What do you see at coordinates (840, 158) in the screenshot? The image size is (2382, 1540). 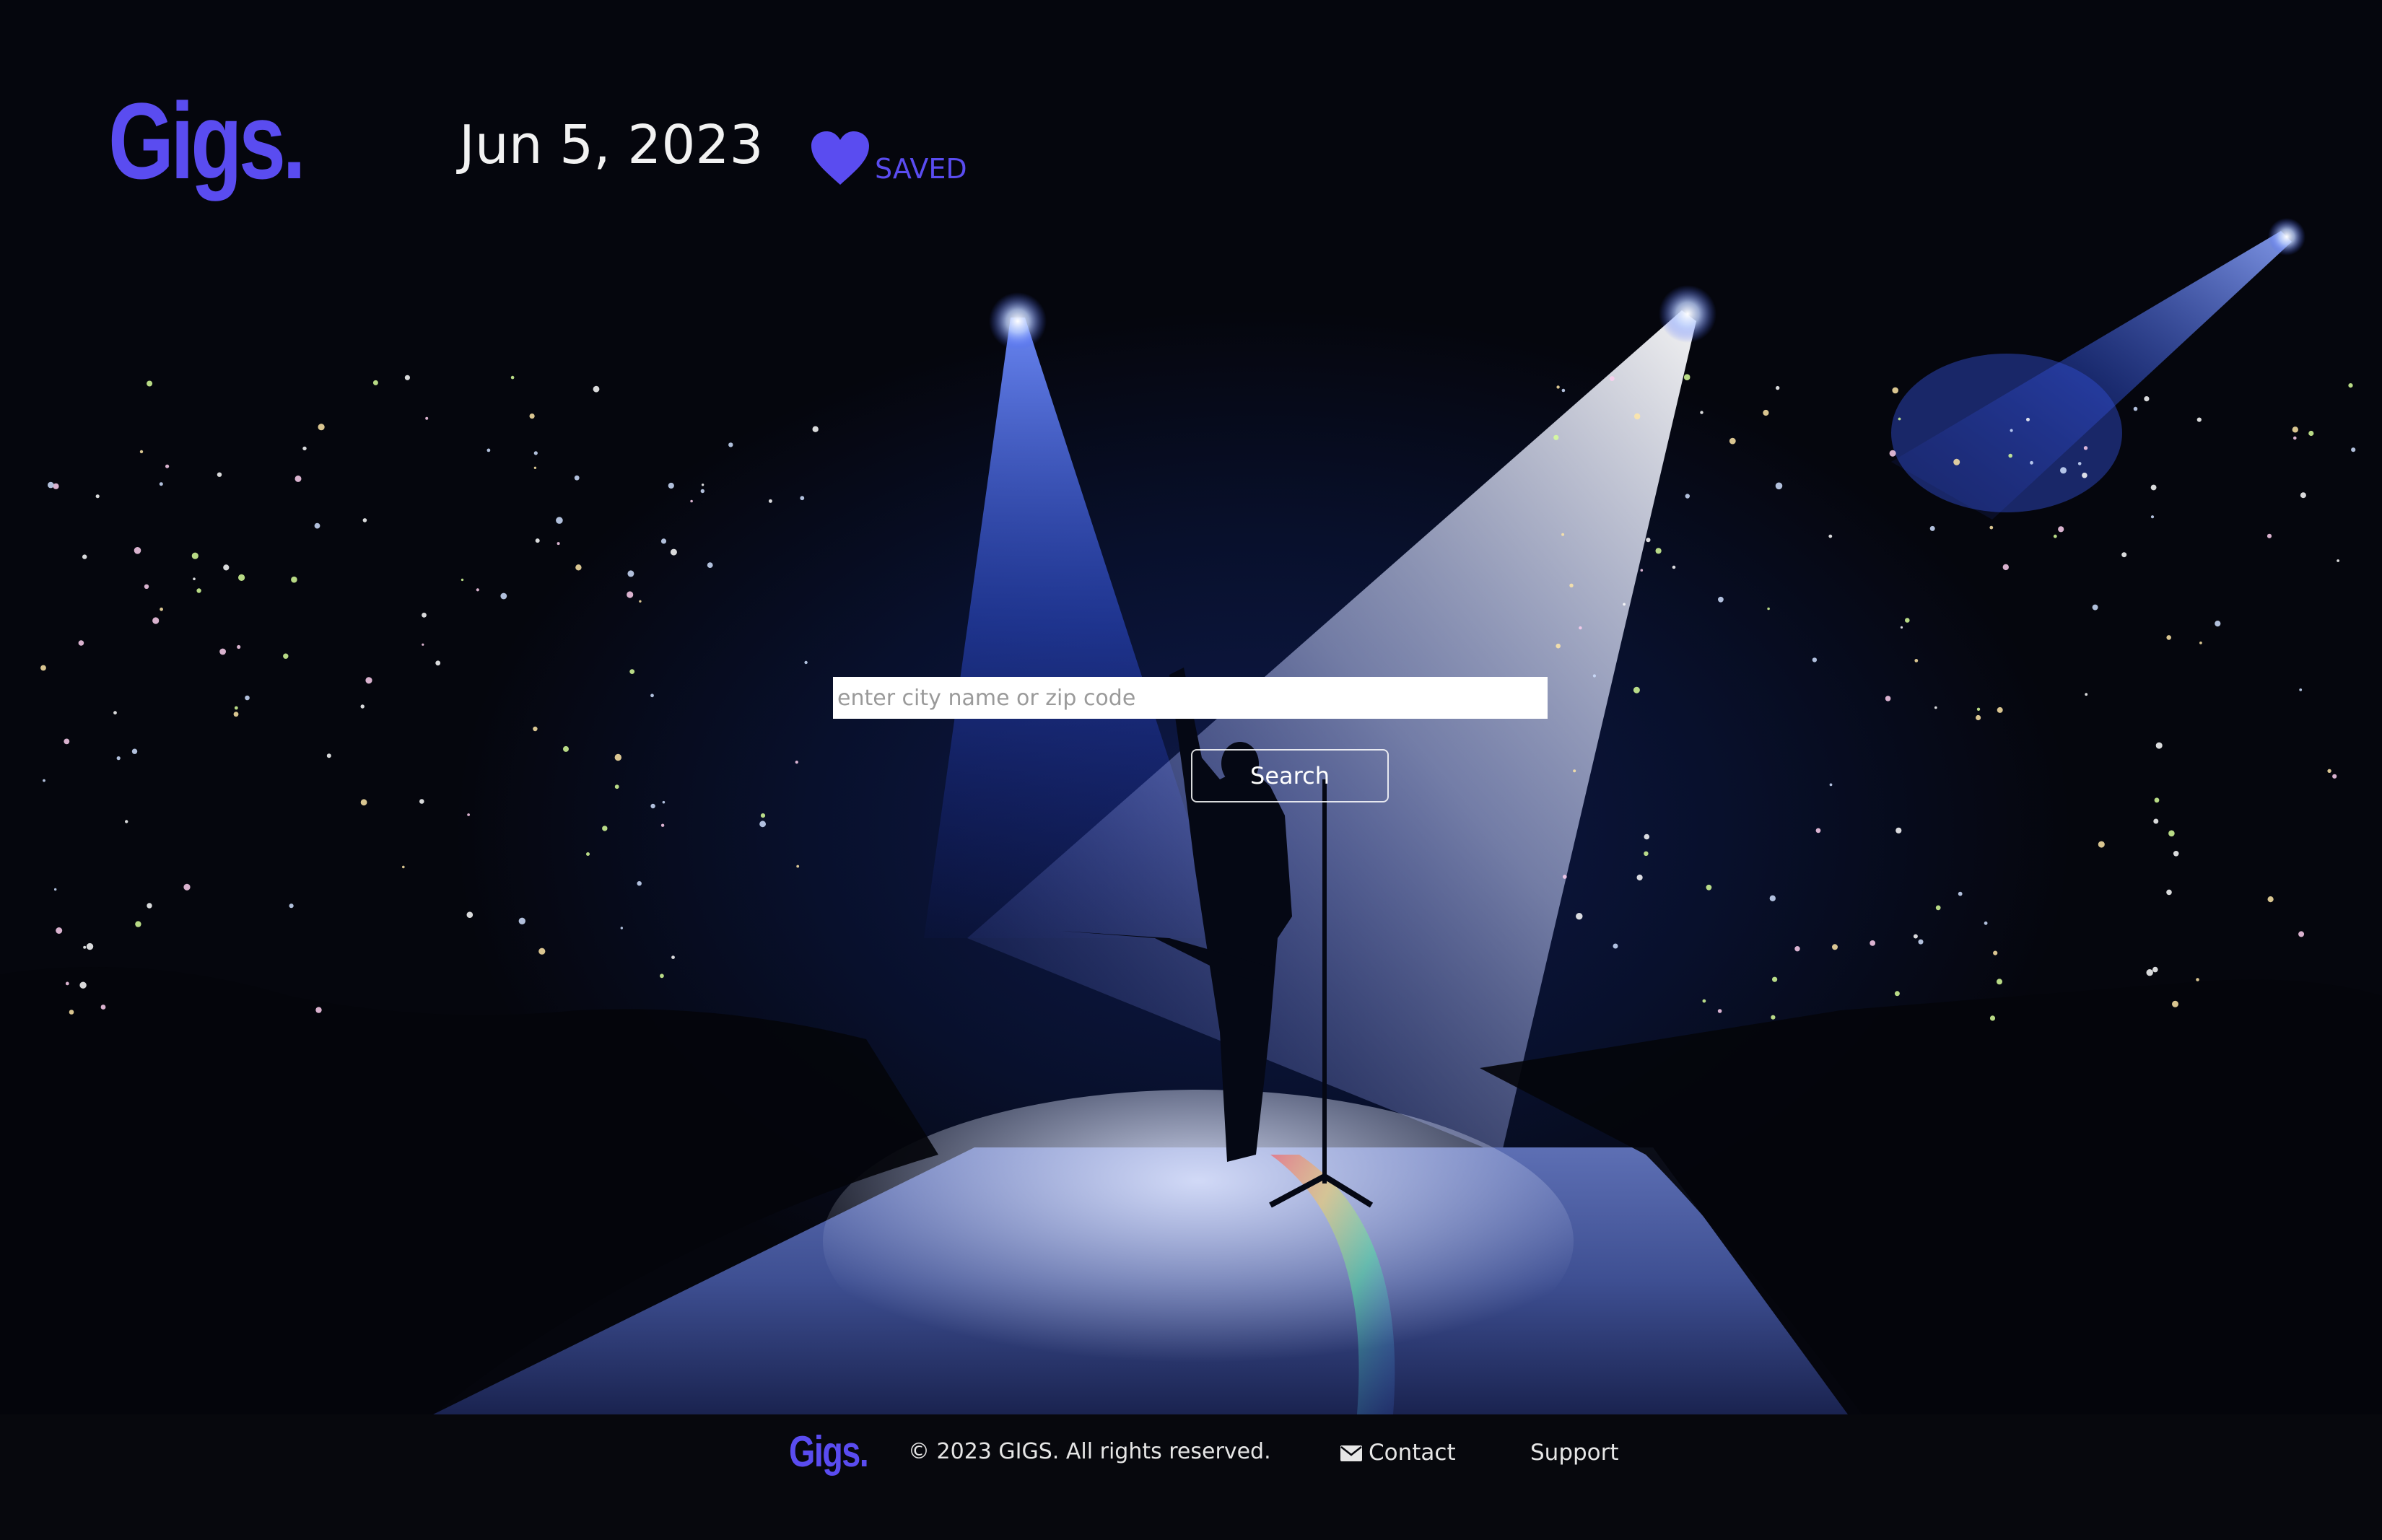 I see `heart-icon` at bounding box center [840, 158].